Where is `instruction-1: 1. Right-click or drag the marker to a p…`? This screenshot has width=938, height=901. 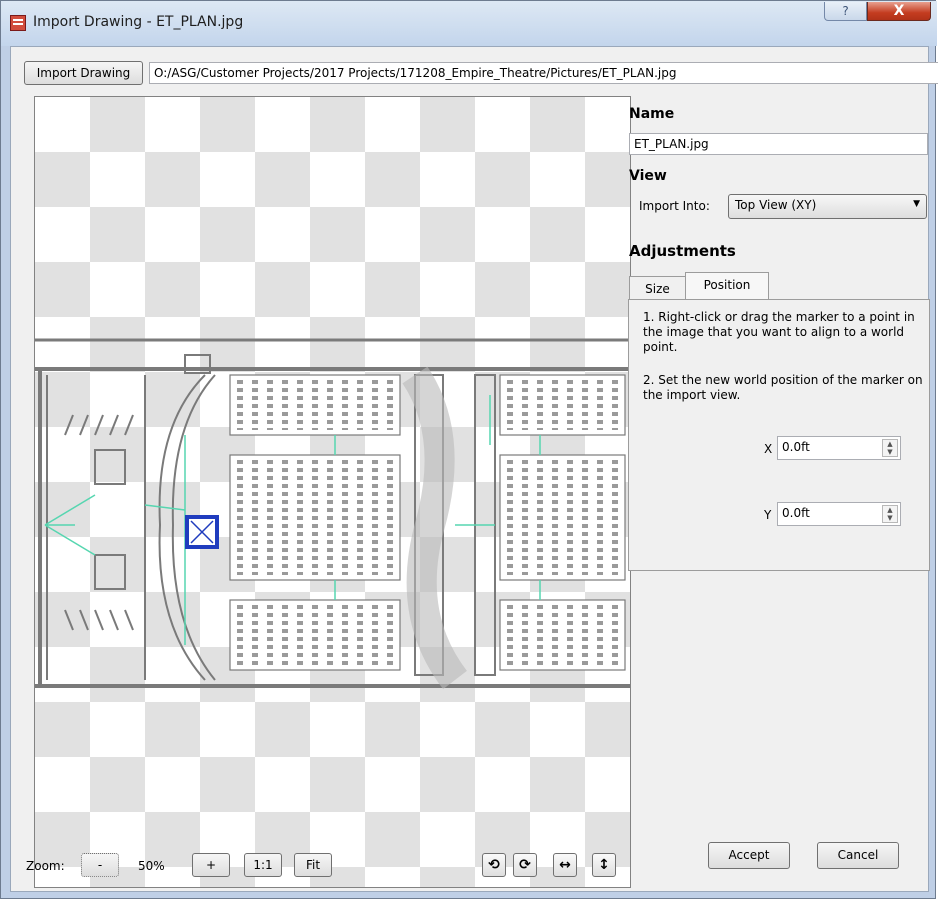 instruction-1: 1. Right-click or drag the marker to a p… is located at coordinates (779, 332).